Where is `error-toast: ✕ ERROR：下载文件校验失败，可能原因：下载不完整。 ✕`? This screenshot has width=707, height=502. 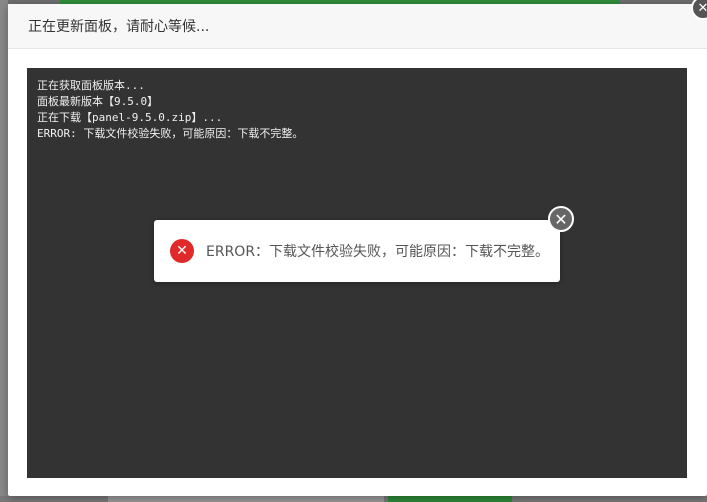 error-toast: ✕ ERROR：下载文件校验失败，可能原因：下载不完整。 ✕ is located at coordinates (364, 244).